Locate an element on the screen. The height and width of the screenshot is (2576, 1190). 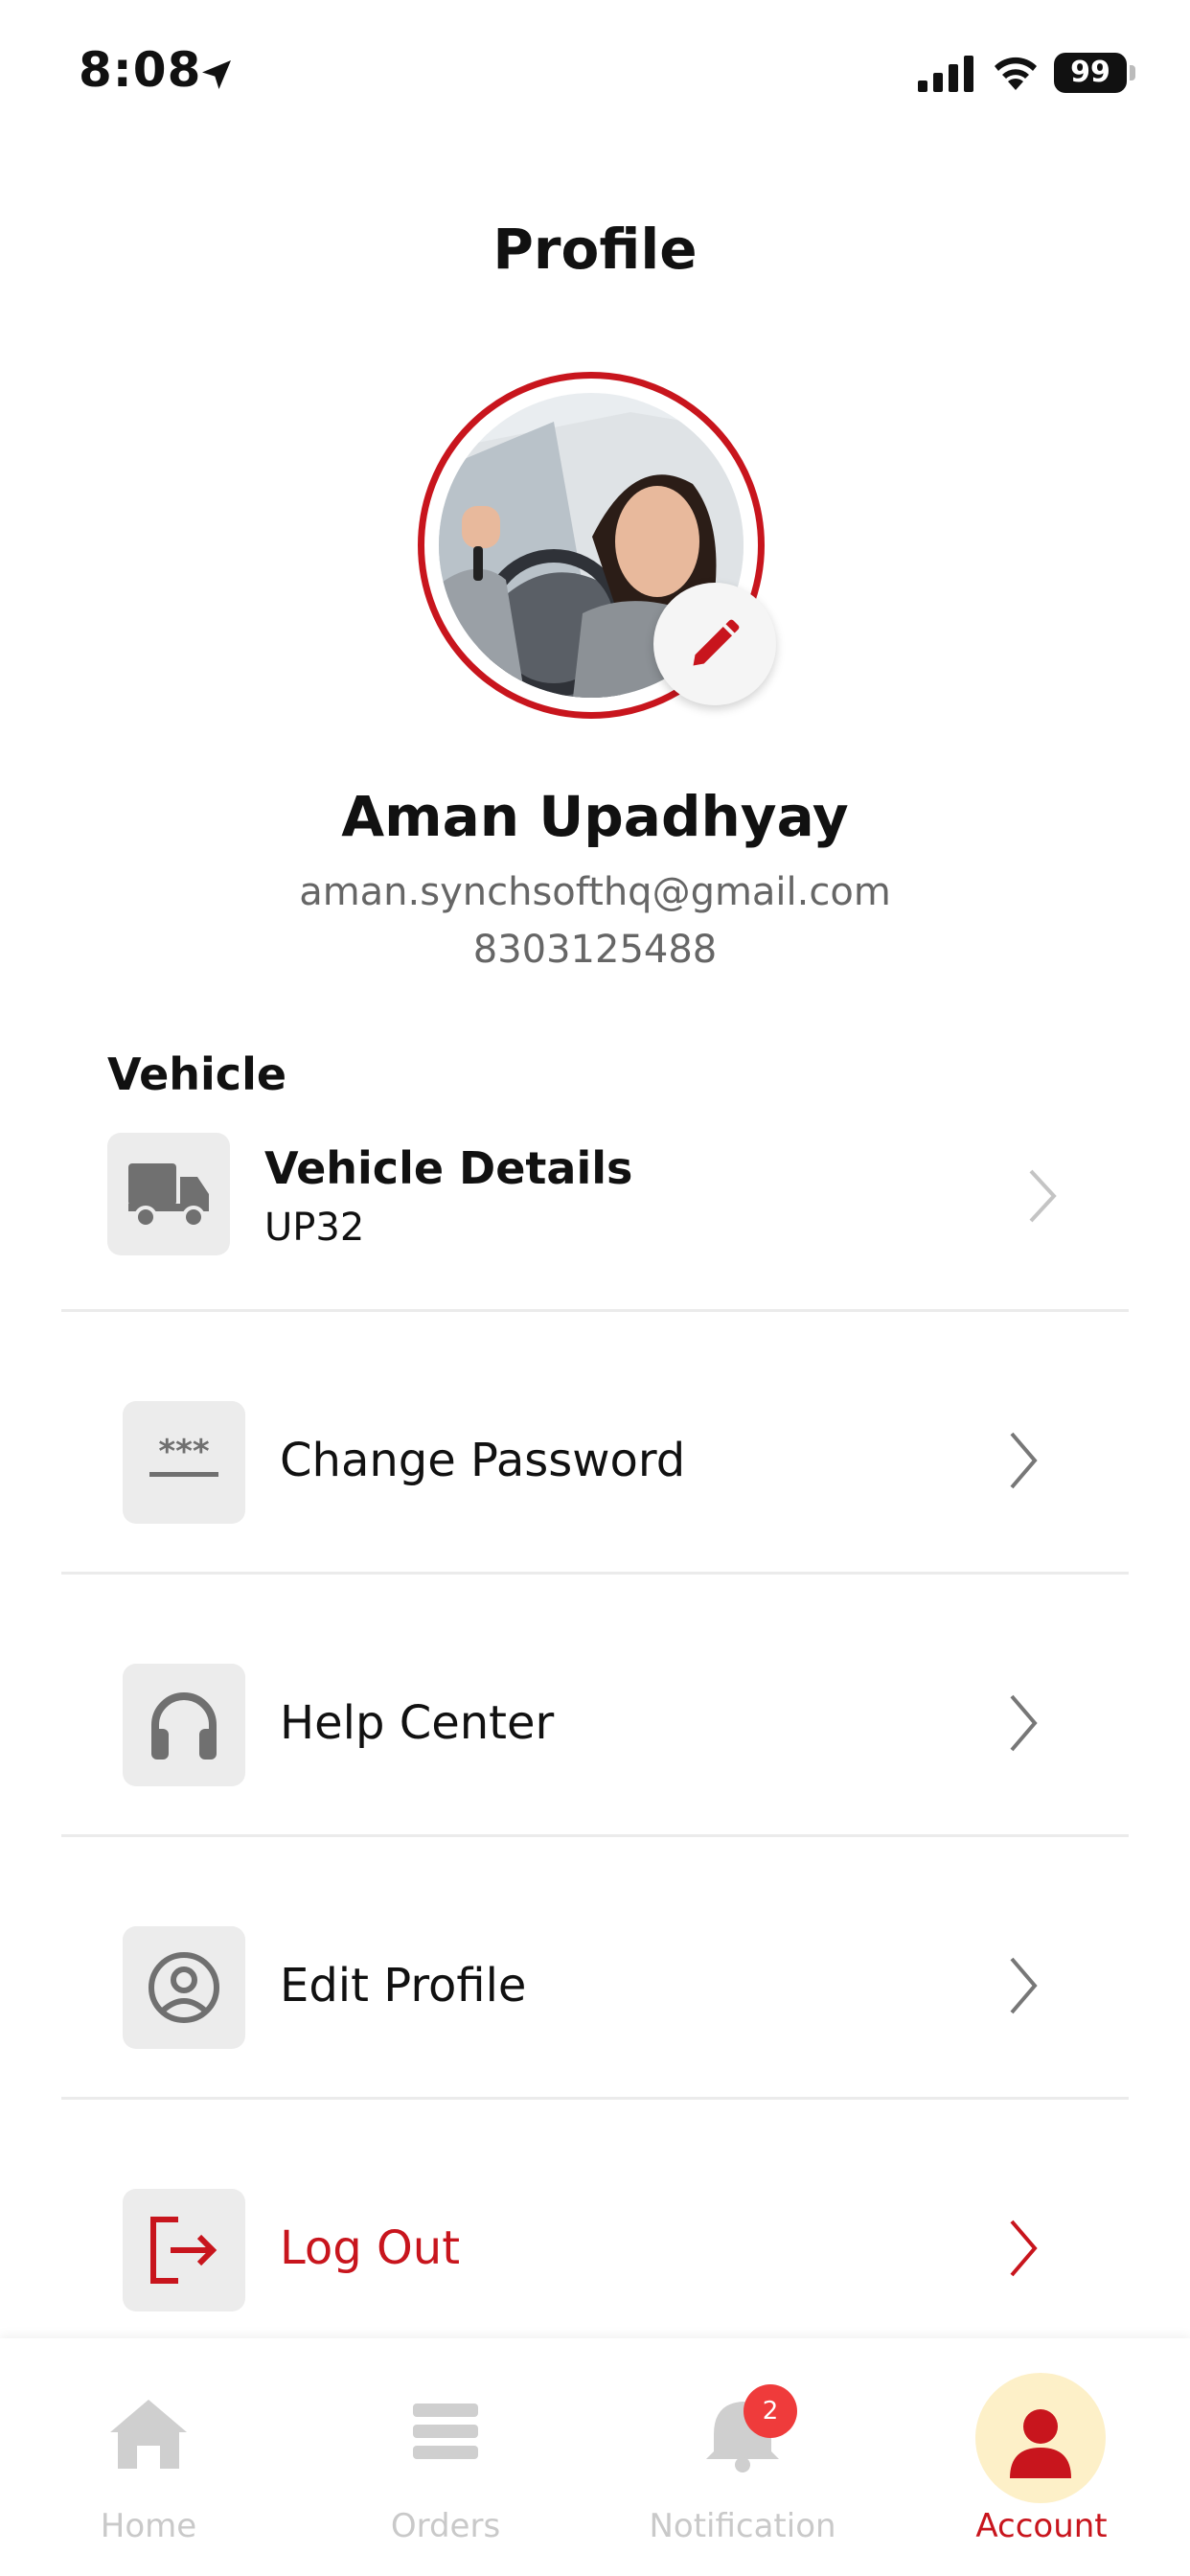
notification-badge: 2 is located at coordinates (771, 2411).